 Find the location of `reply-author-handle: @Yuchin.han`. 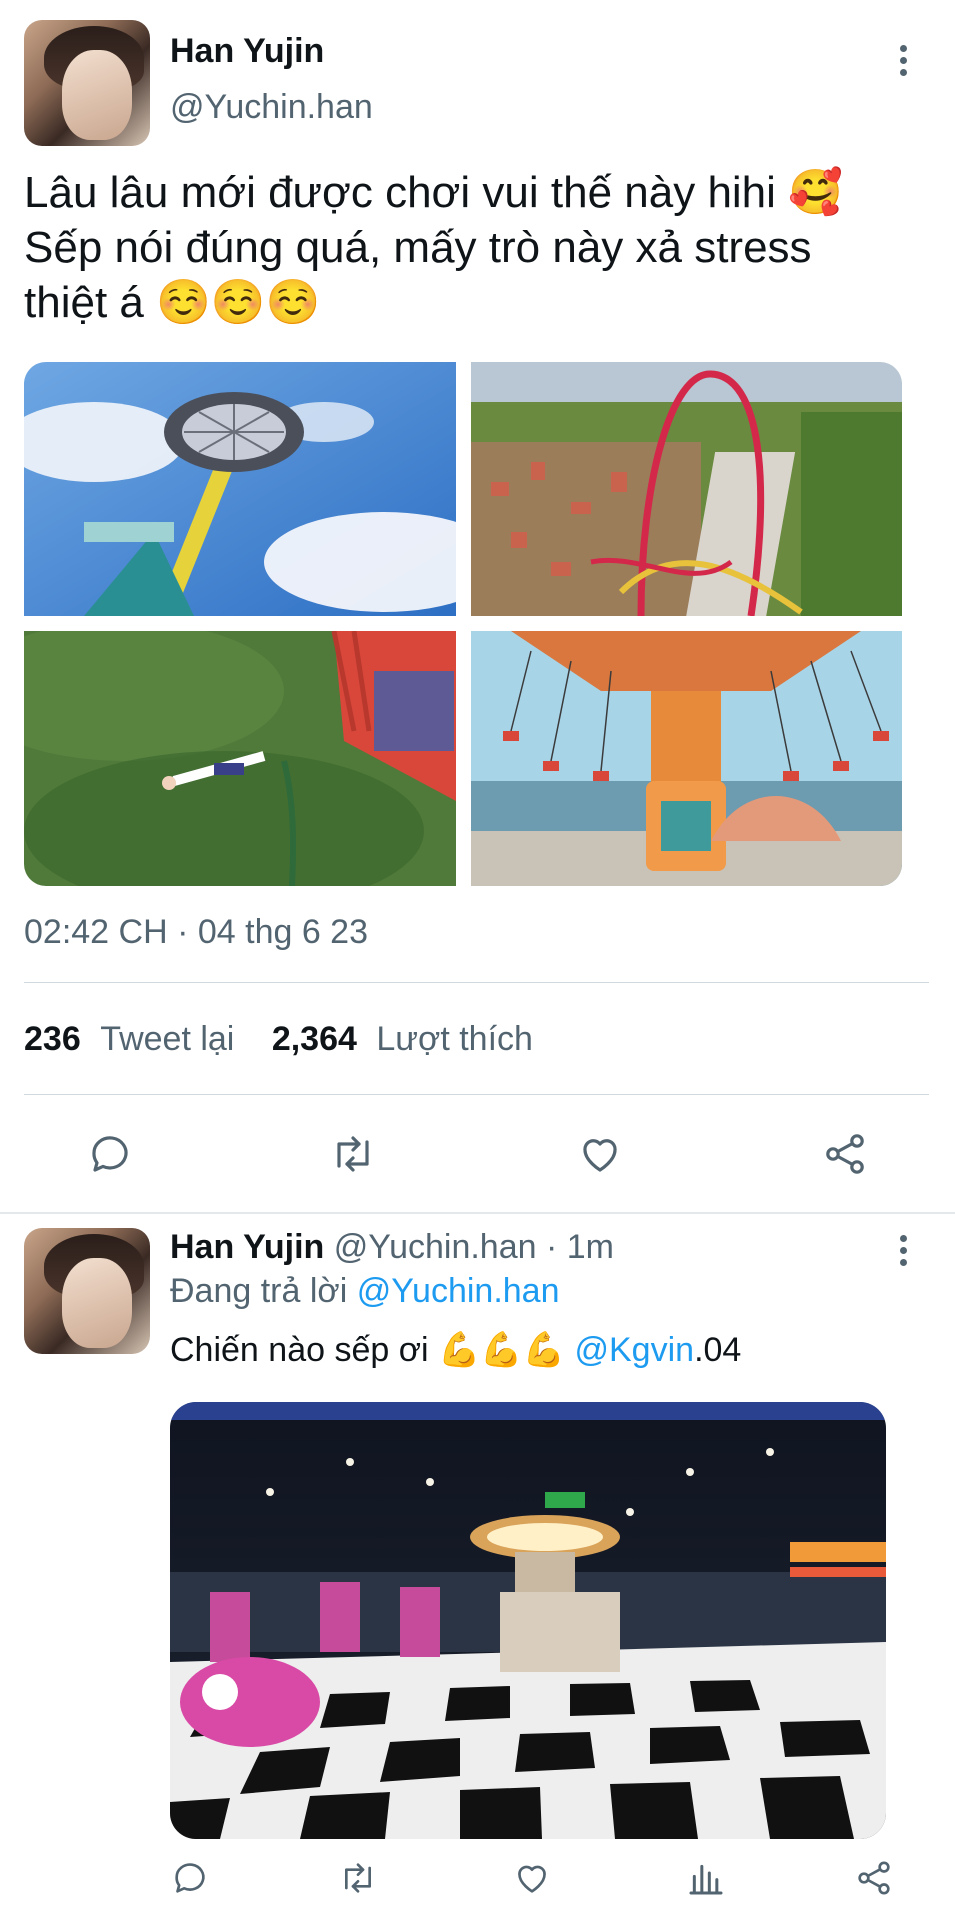

reply-author-handle: @Yuchin.han is located at coordinates (435, 1247).